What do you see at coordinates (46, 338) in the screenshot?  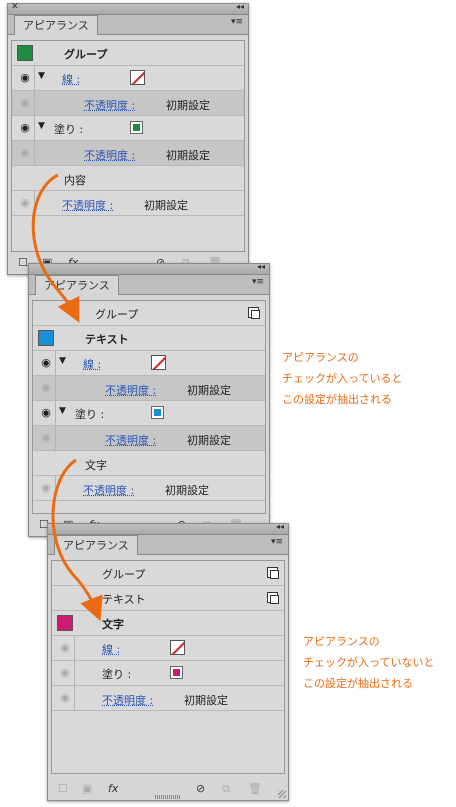 I see `text-swatch-icon` at bounding box center [46, 338].